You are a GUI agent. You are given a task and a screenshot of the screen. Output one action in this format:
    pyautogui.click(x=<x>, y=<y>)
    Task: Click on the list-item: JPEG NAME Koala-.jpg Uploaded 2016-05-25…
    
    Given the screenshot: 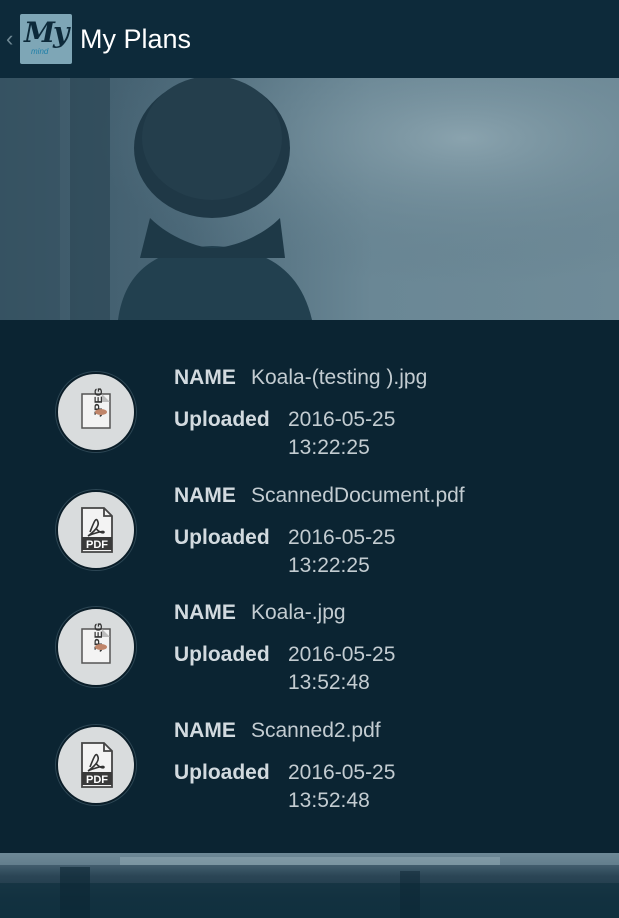 What is the action you would take?
    pyautogui.click(x=309, y=646)
    